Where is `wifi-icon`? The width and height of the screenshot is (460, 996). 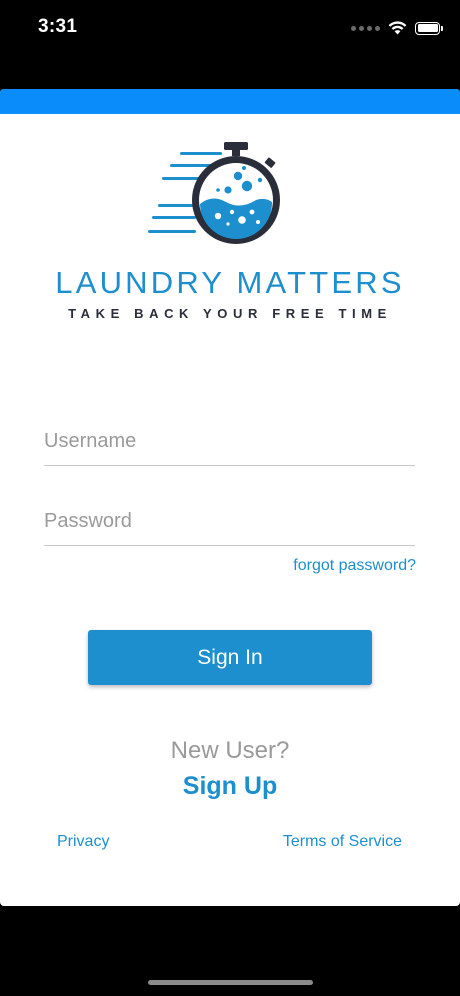
wifi-icon is located at coordinates (397, 28).